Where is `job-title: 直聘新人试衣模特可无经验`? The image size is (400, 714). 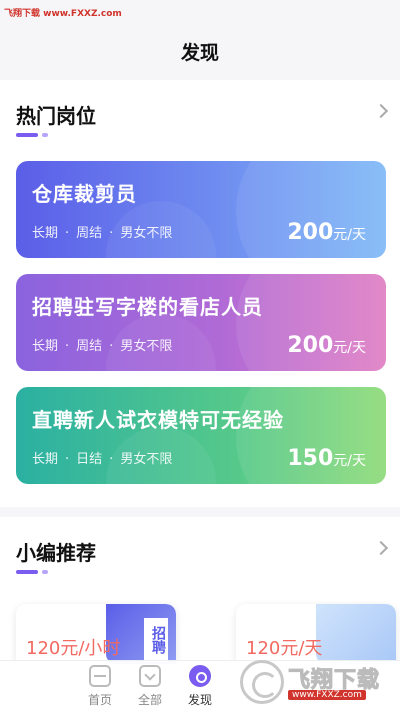 job-title: 直聘新人试衣模特可无经验 is located at coordinates (158, 420).